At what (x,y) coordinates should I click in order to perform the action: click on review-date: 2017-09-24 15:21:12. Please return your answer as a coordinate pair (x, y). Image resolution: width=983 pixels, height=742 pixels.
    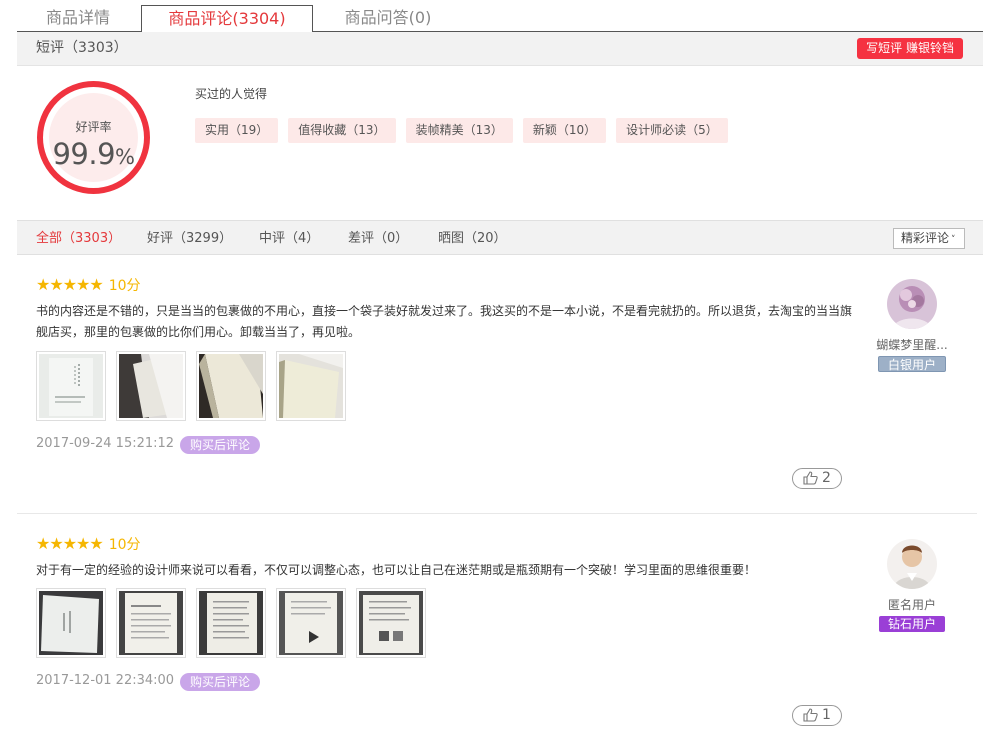
    Looking at the image, I should click on (105, 443).